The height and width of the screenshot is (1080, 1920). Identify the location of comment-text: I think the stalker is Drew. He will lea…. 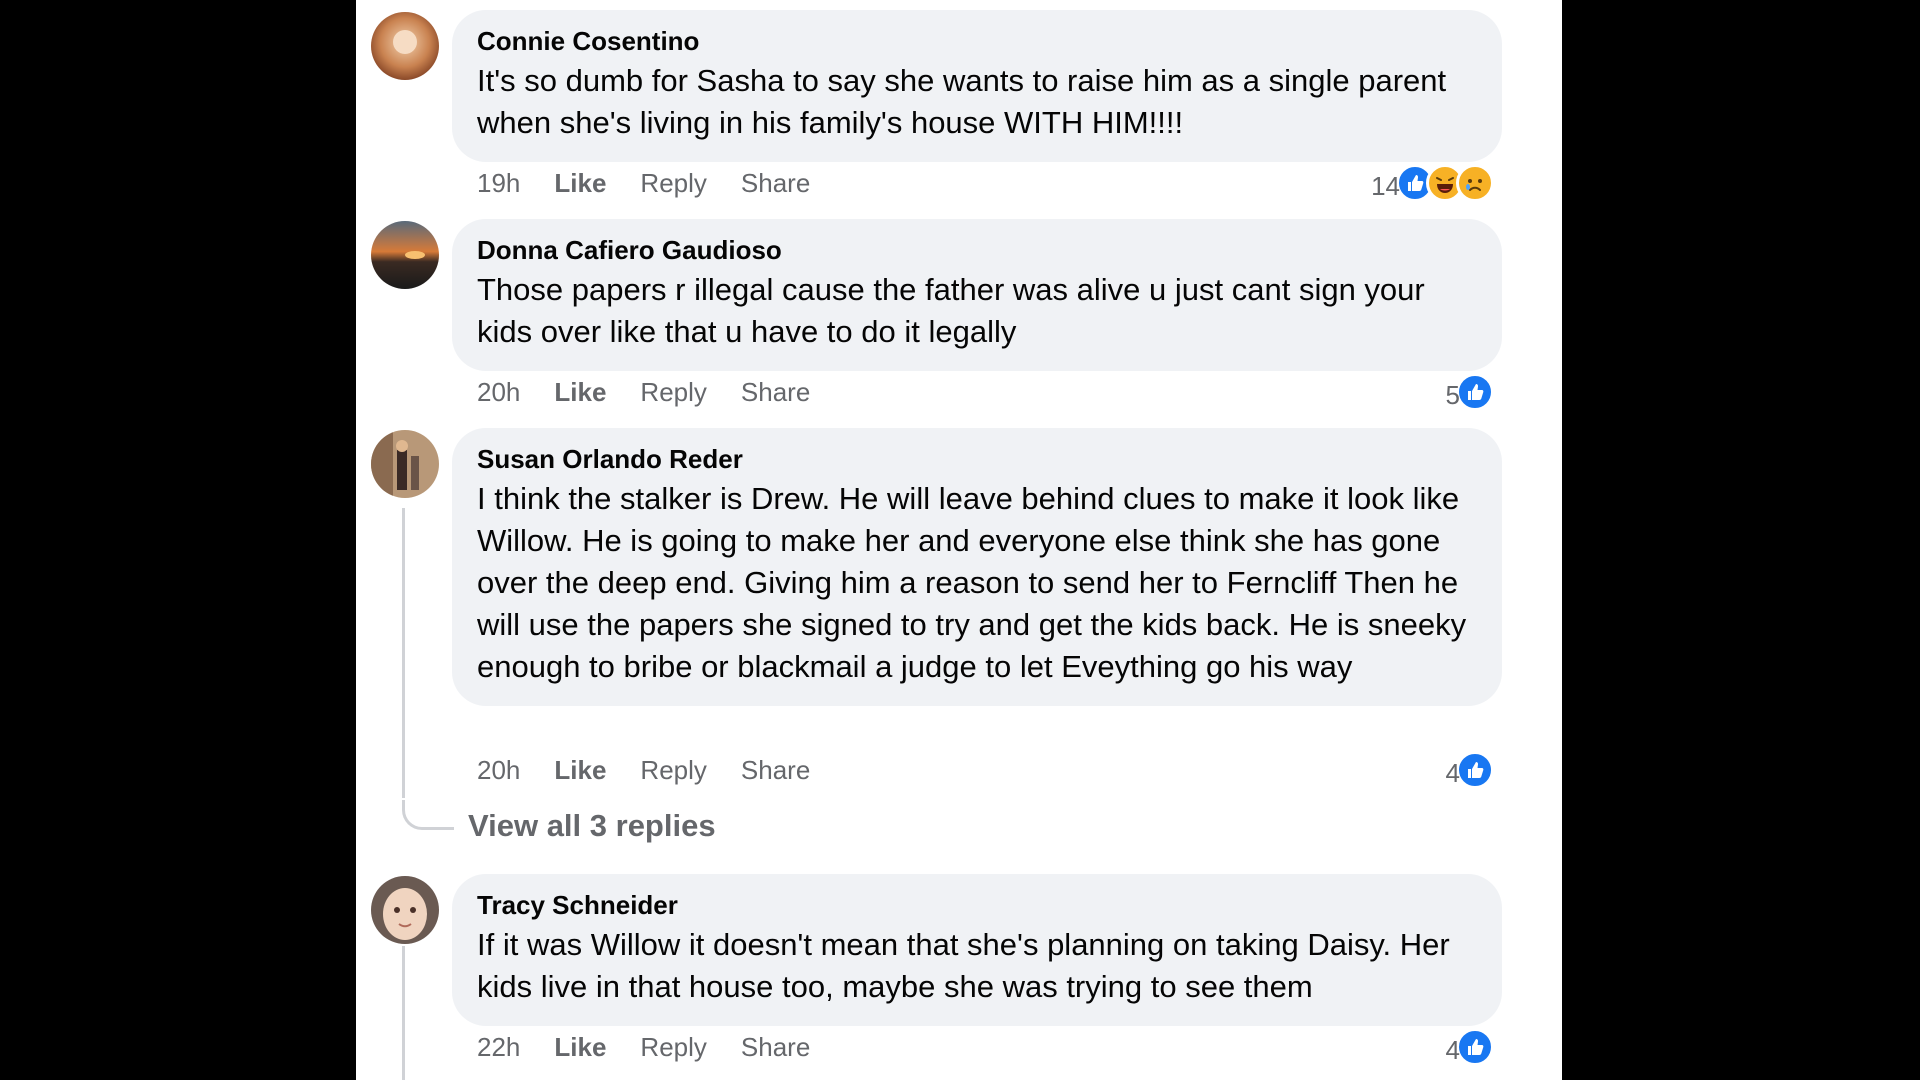
(972, 582).